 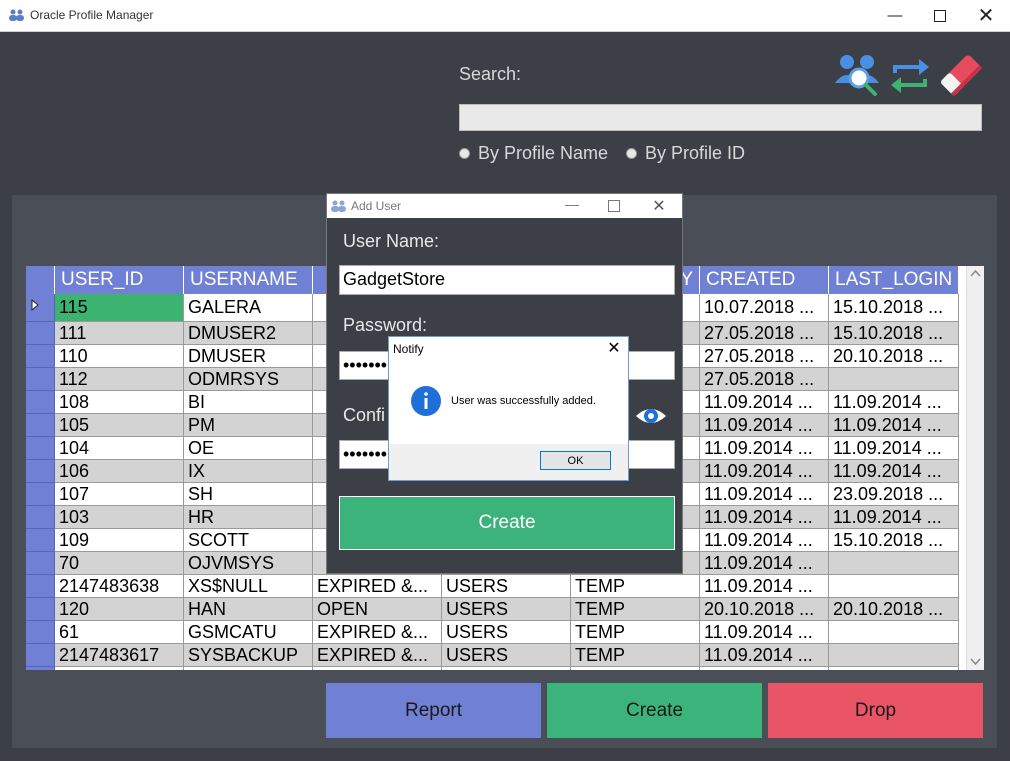 What do you see at coordinates (572, 206) in the screenshot?
I see `add-user-minimize-button: —` at bounding box center [572, 206].